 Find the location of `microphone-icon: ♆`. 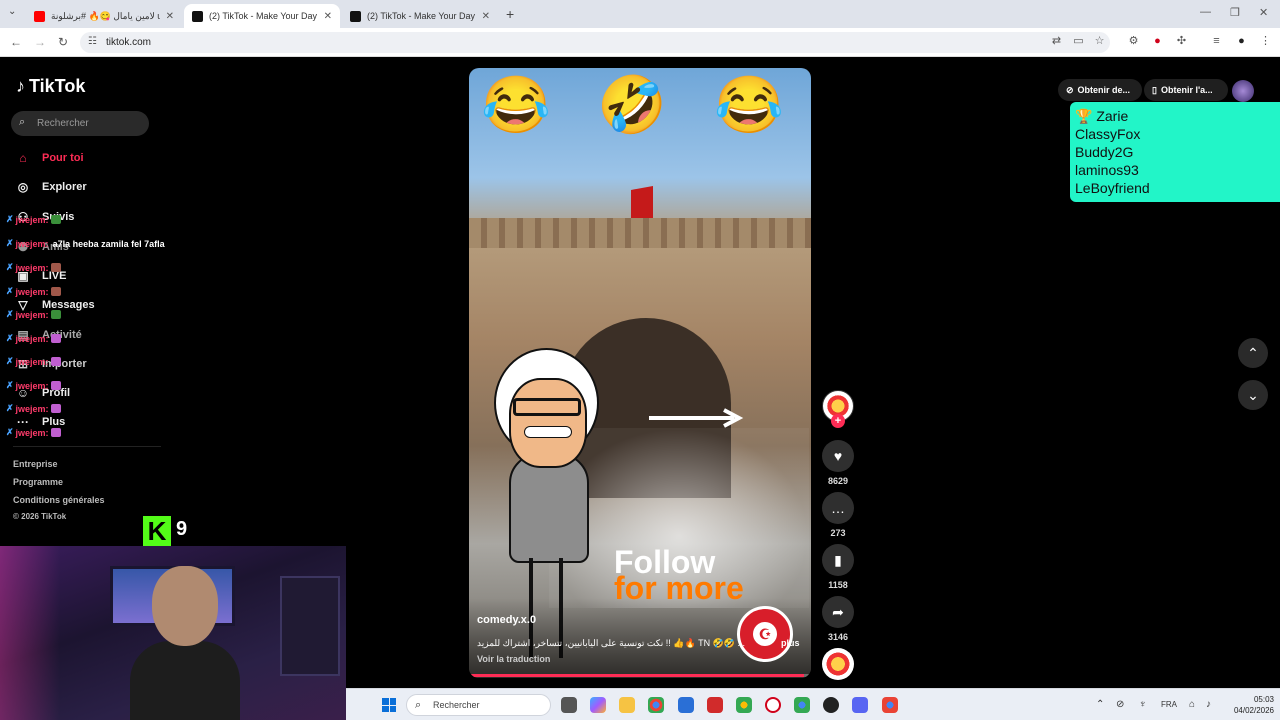

microphone-icon: ♆ is located at coordinates (1143, 704).